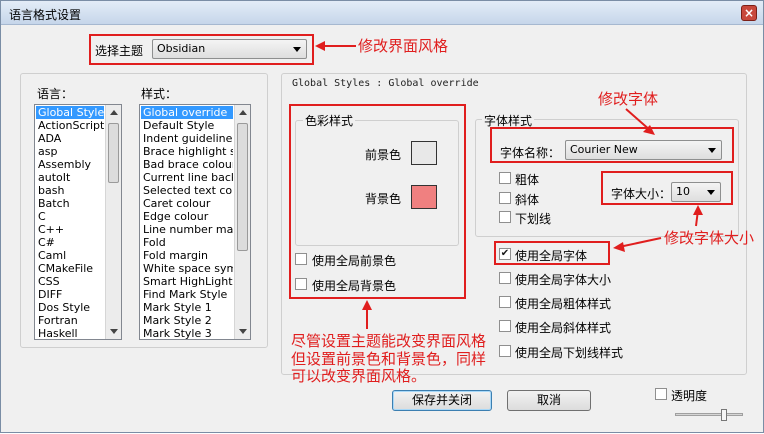 The height and width of the screenshot is (434, 764). I want to click on save-close-button: 保存并关闭, so click(442, 400).